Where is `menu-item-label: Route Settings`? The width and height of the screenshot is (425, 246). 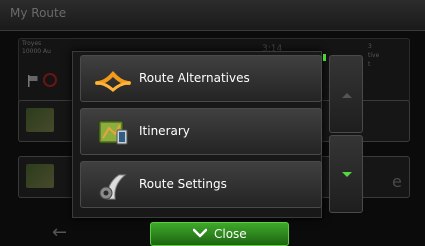
menu-item-label: Route Settings is located at coordinates (183, 184).